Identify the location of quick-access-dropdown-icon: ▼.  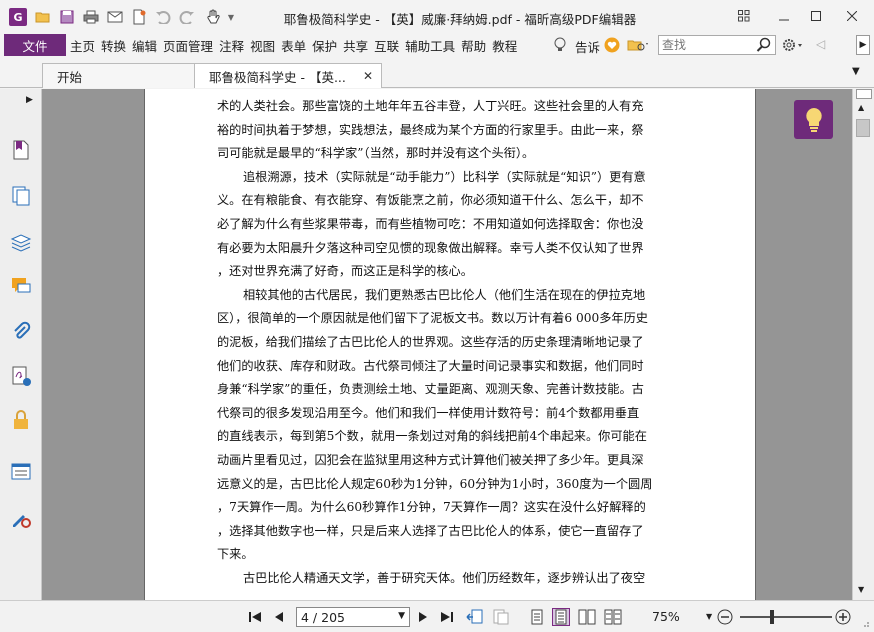
(231, 17).